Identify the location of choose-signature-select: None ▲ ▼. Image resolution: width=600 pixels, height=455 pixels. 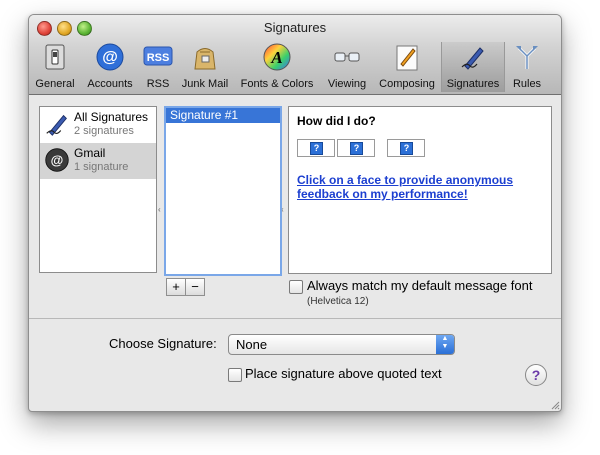
(341, 344).